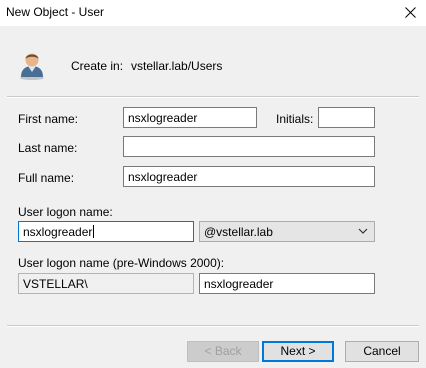  I want to click on close-button, so click(411, 13).